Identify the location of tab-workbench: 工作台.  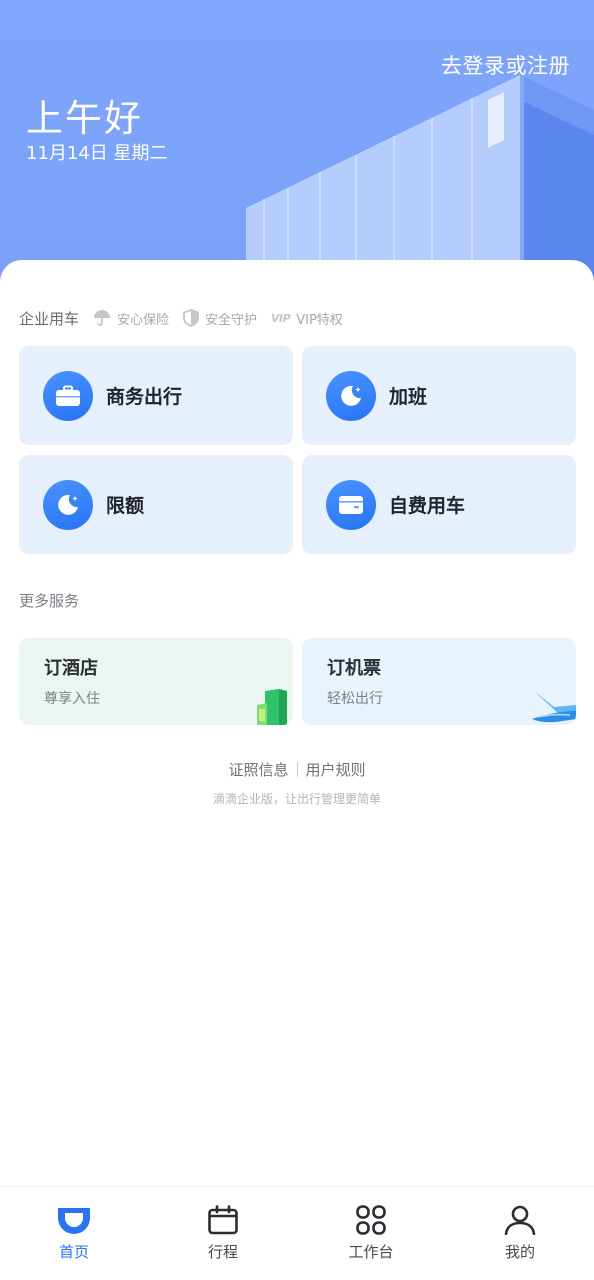
(371, 1233).